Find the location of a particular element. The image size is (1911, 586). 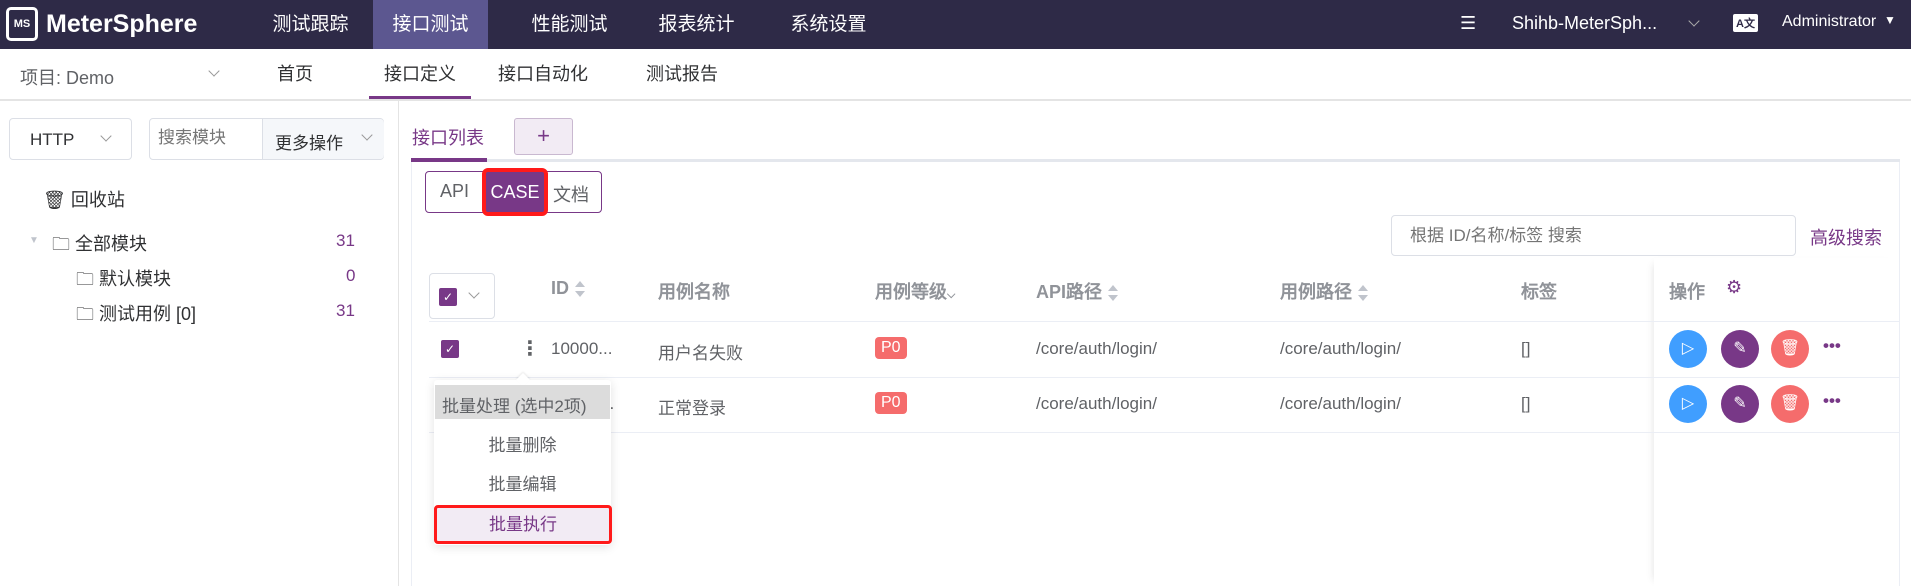

case-name: 正常登录 is located at coordinates (692, 406).